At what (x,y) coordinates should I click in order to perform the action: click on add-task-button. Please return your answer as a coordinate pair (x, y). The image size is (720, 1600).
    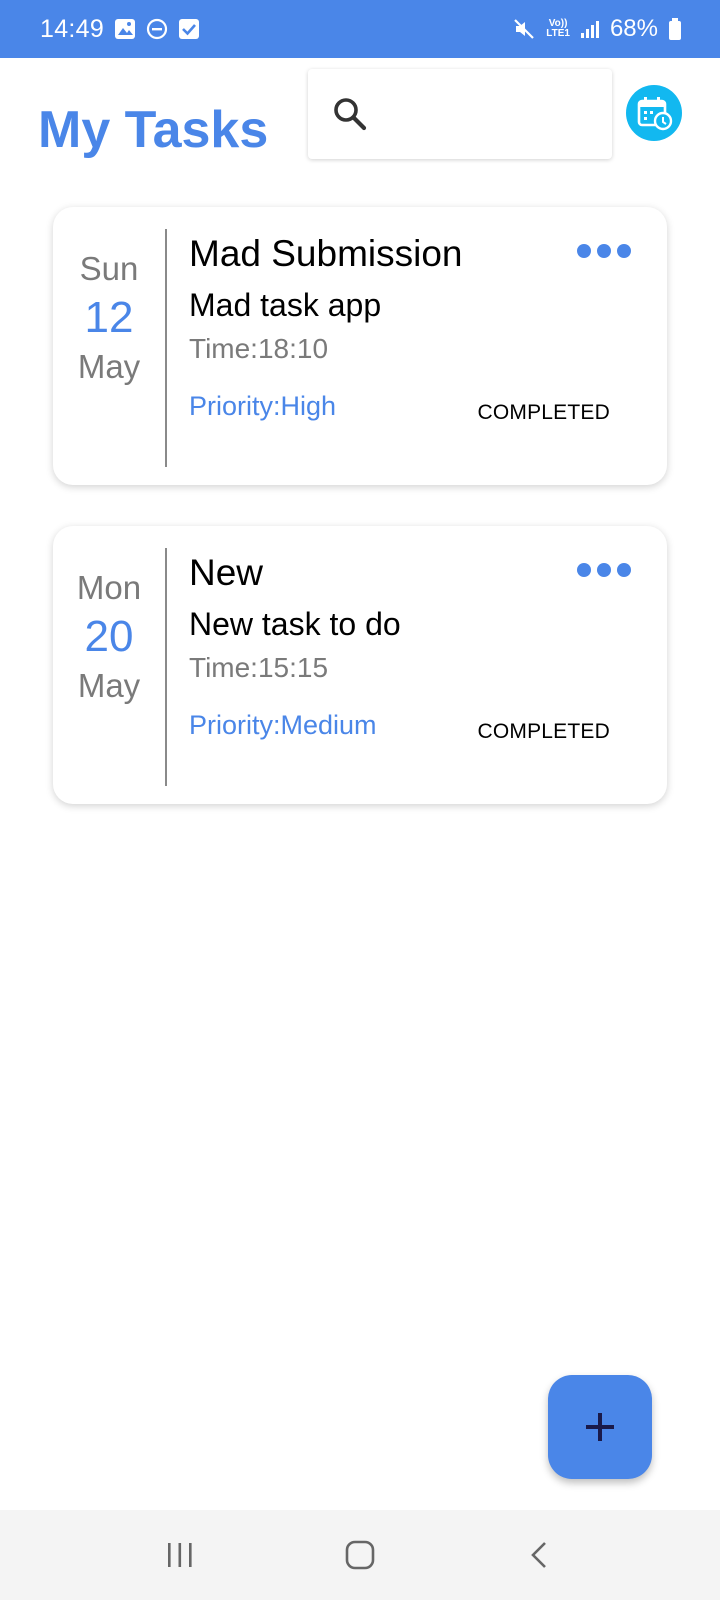
    Looking at the image, I should click on (600, 1427).